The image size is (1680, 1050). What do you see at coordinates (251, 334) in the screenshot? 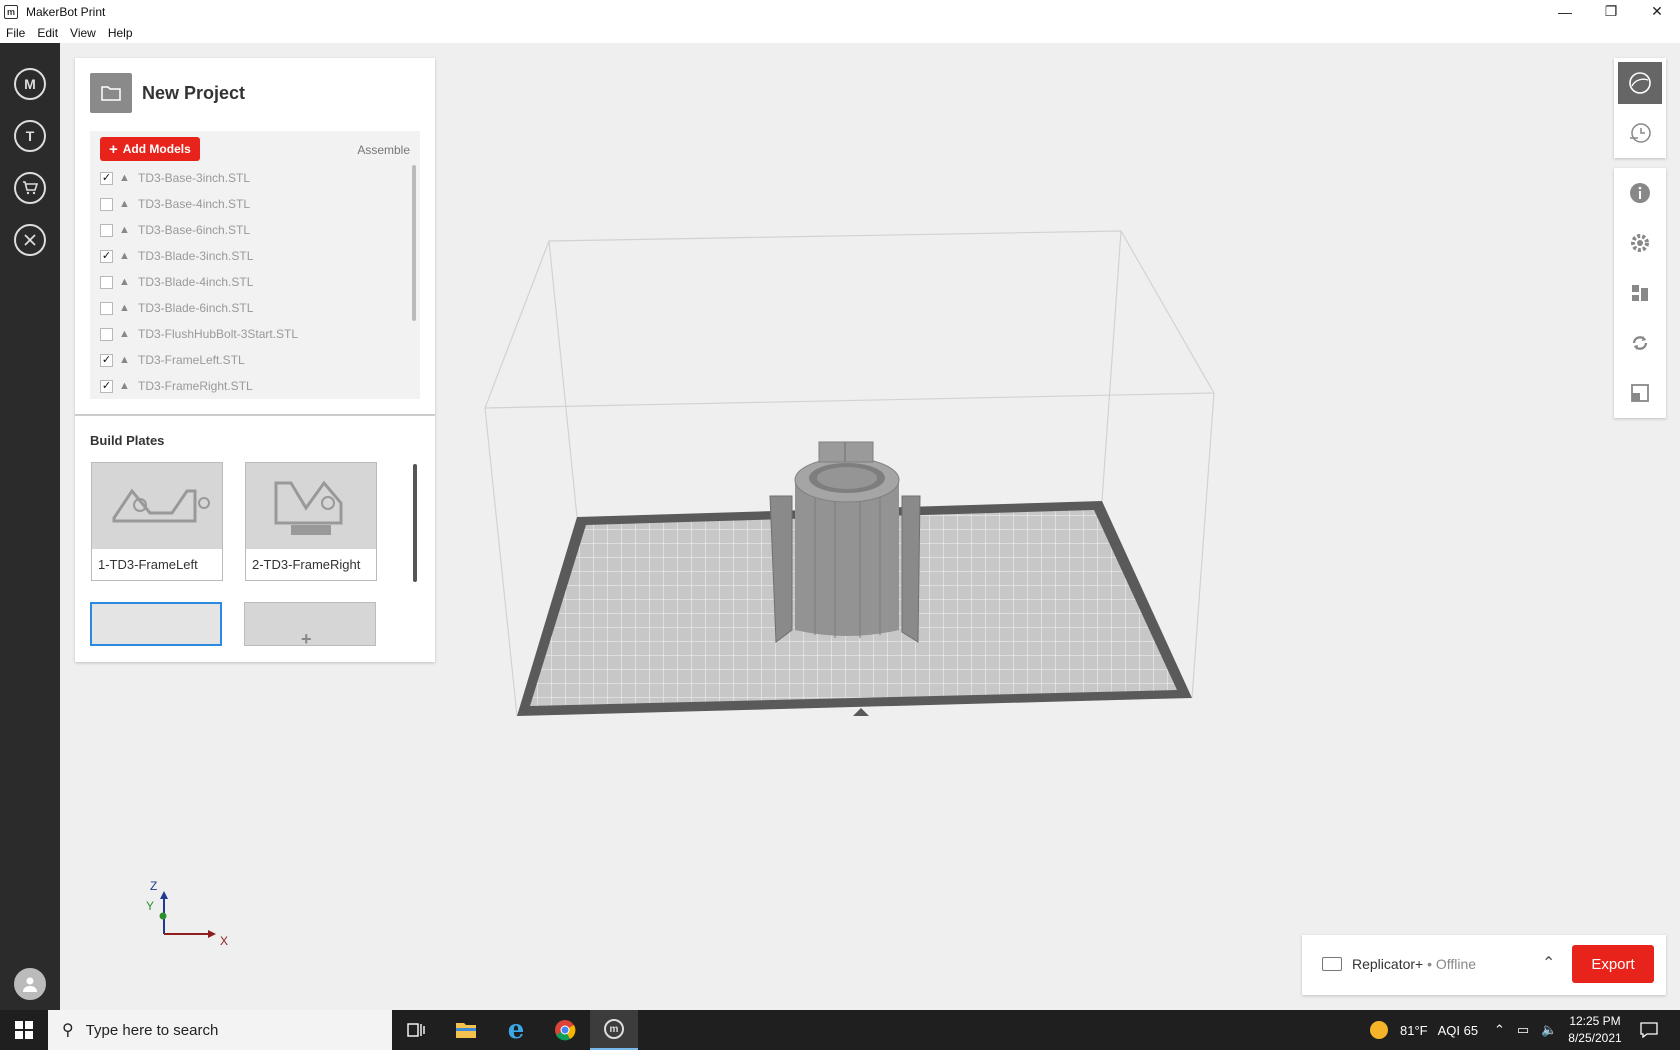
I see `model-list-item: ▲ TD3-FlushHubBolt-3Start.STL` at bounding box center [251, 334].